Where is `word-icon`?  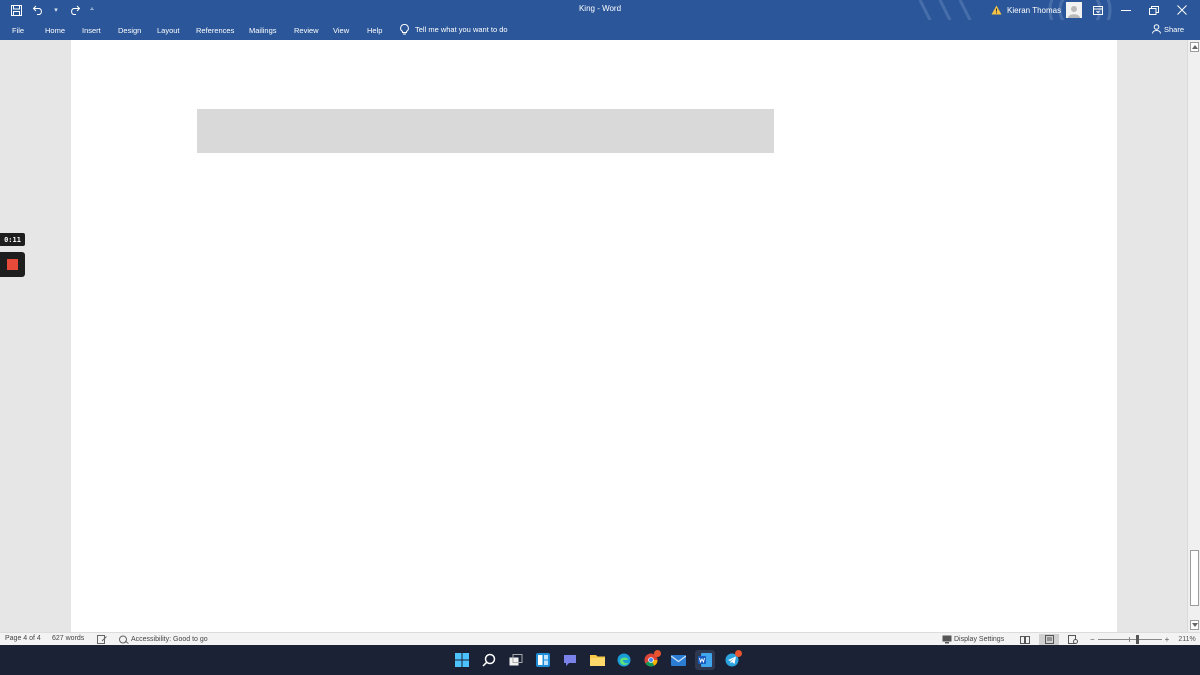 word-icon is located at coordinates (705, 660).